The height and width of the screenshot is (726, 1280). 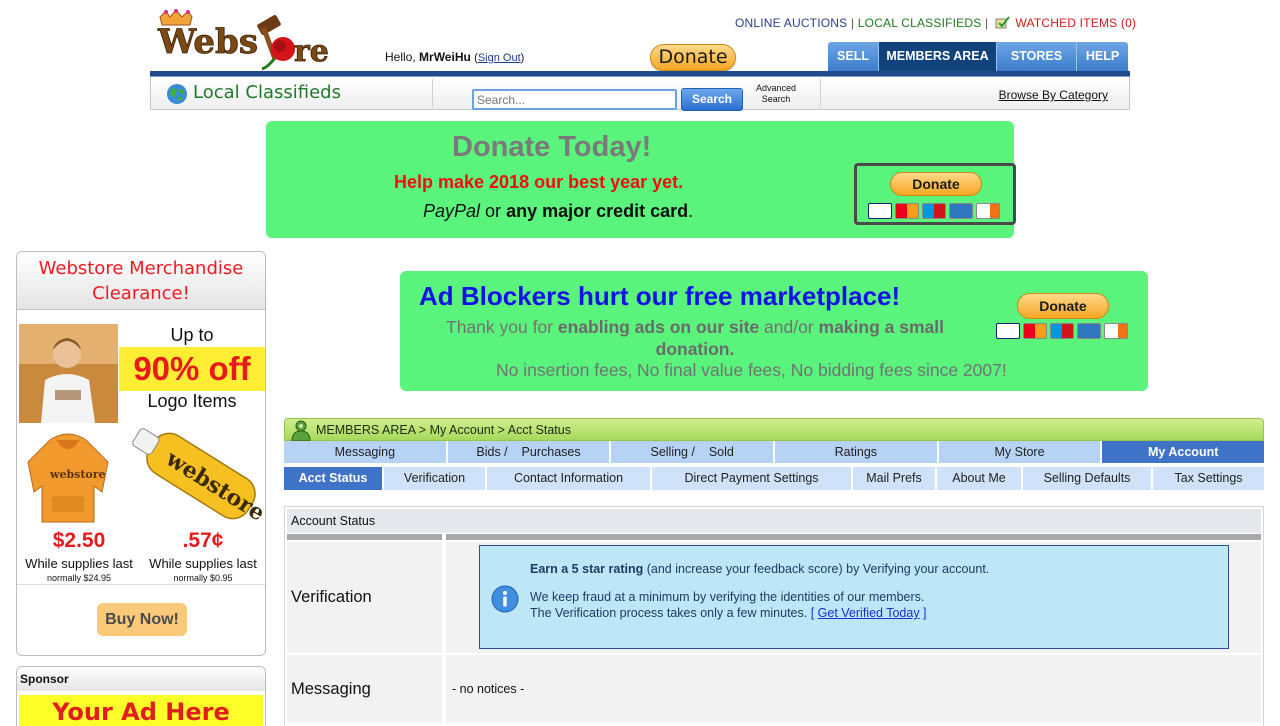 I want to click on sign-out-link: Sign Out, so click(x=499, y=58).